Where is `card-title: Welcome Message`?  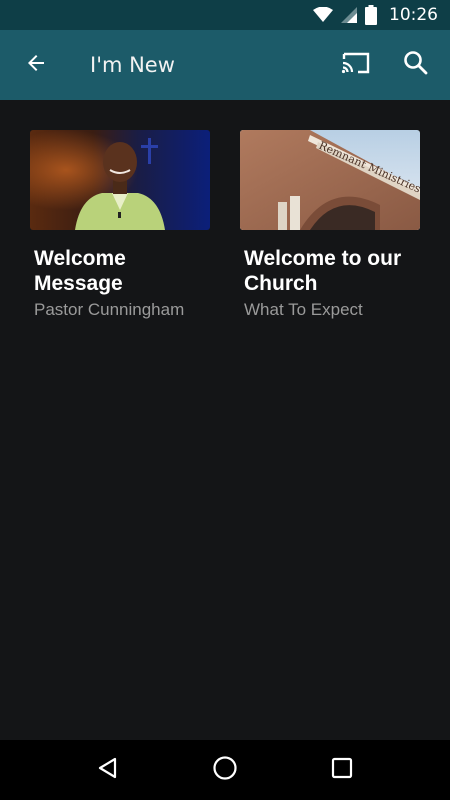
card-title: Welcome Message is located at coordinates (80, 271).